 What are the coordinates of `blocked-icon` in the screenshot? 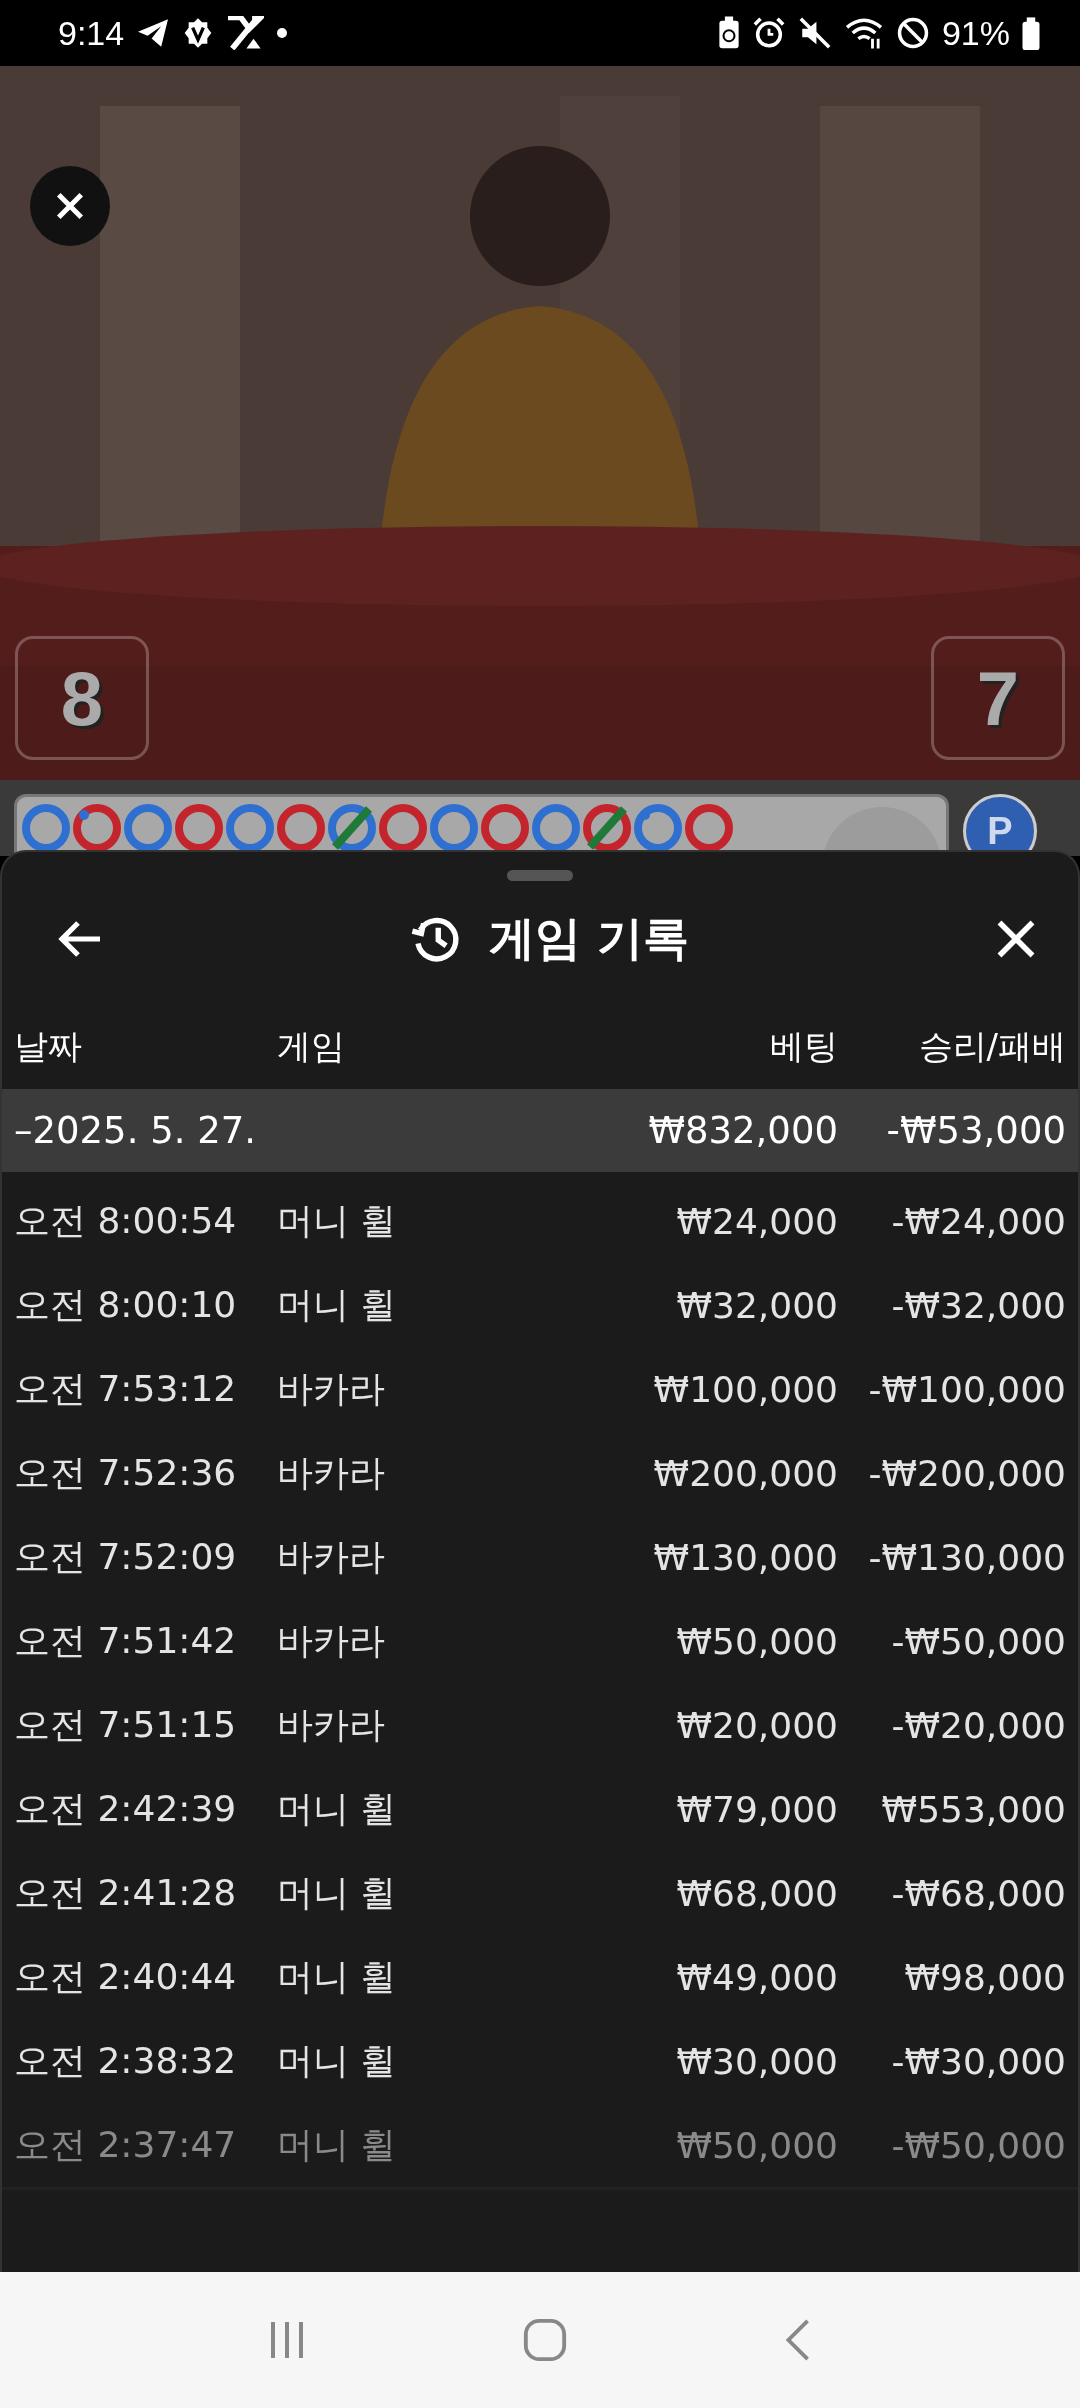 It's located at (912, 33).